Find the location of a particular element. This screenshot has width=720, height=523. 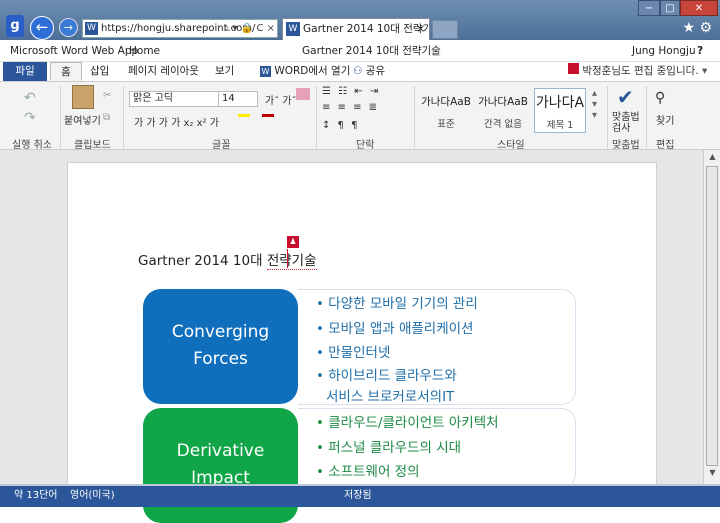

font-format-buttons: 가 가 가 가 x₂ x² 가 is located at coordinates (176, 121).